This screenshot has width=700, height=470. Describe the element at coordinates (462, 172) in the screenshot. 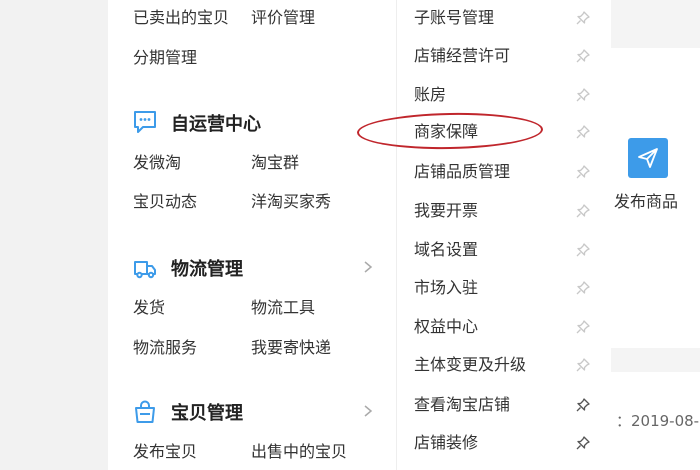

I see `submenu-item-quality-management: 店铺品质管理` at that location.